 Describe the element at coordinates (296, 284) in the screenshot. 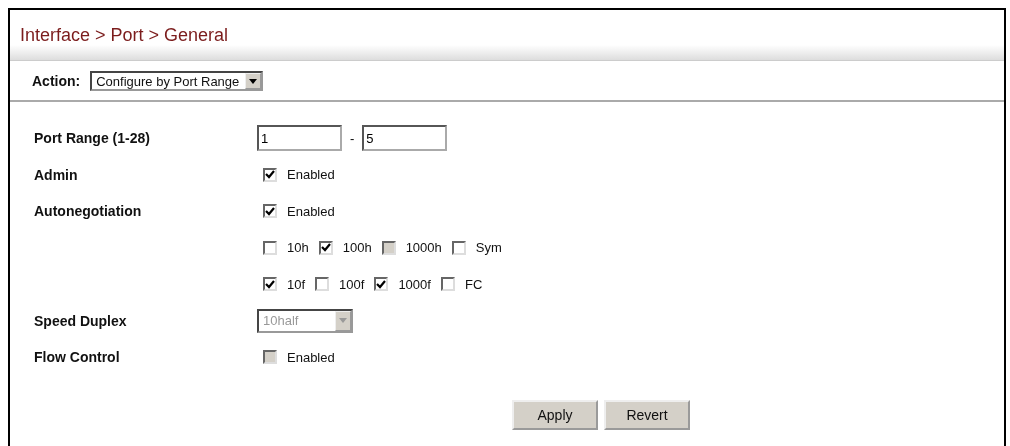

I see `checkbox-label: 10f` at that location.